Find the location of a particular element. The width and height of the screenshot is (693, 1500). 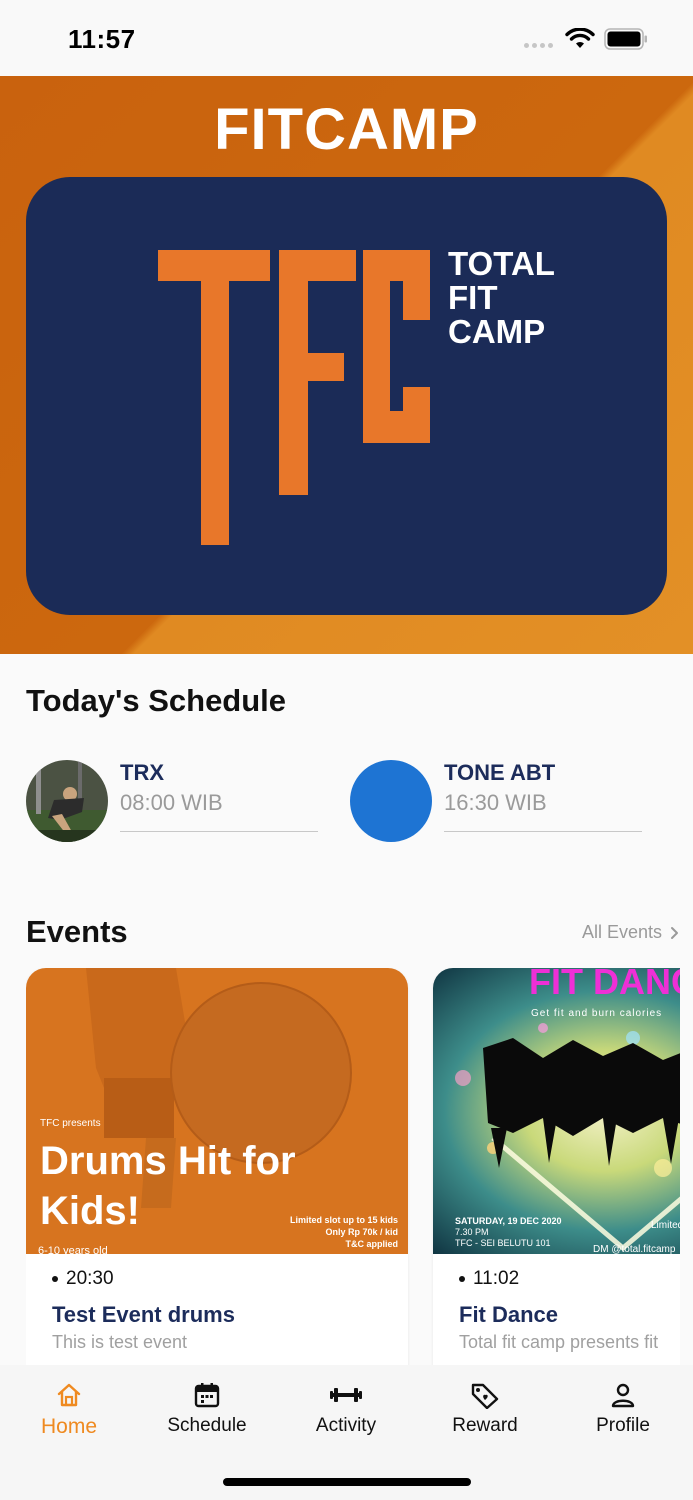

poster-tagline: Get fit and burn calories is located at coordinates (596, 1013).